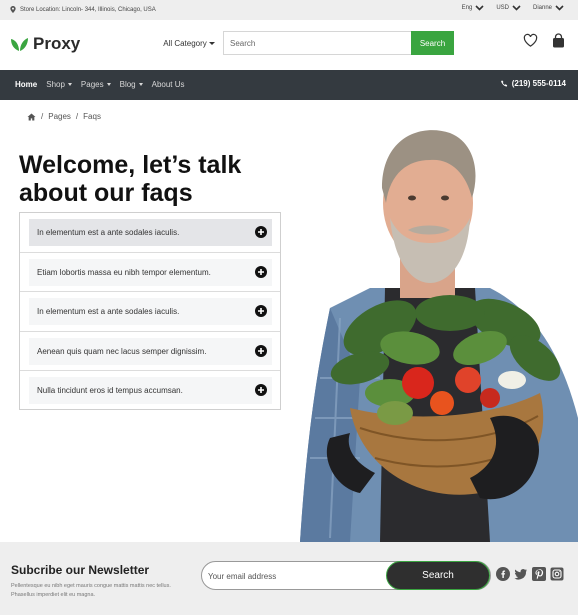 Image resolution: width=578 pixels, height=615 pixels. I want to click on category-select: All Category, so click(189, 43).